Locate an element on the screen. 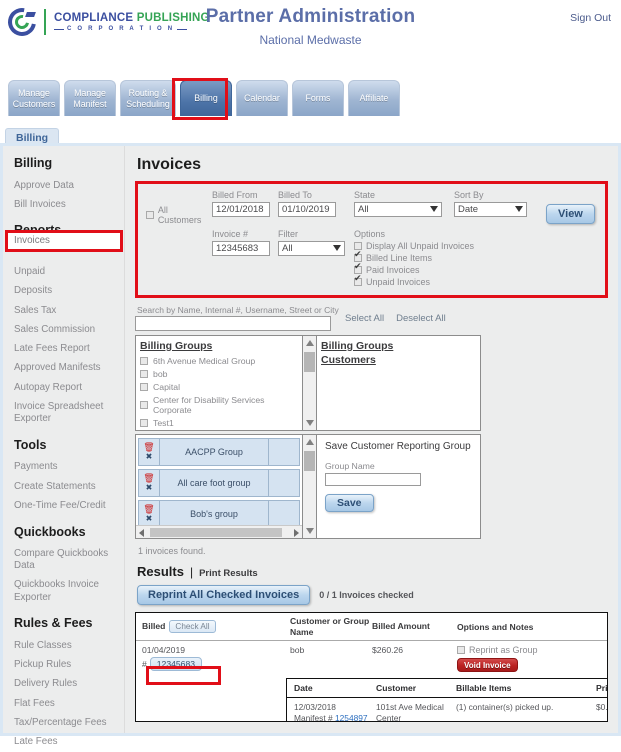 Image resolution: width=621 pixels, height=752 pixels. scroll-left-icon is located at coordinates (141, 533).